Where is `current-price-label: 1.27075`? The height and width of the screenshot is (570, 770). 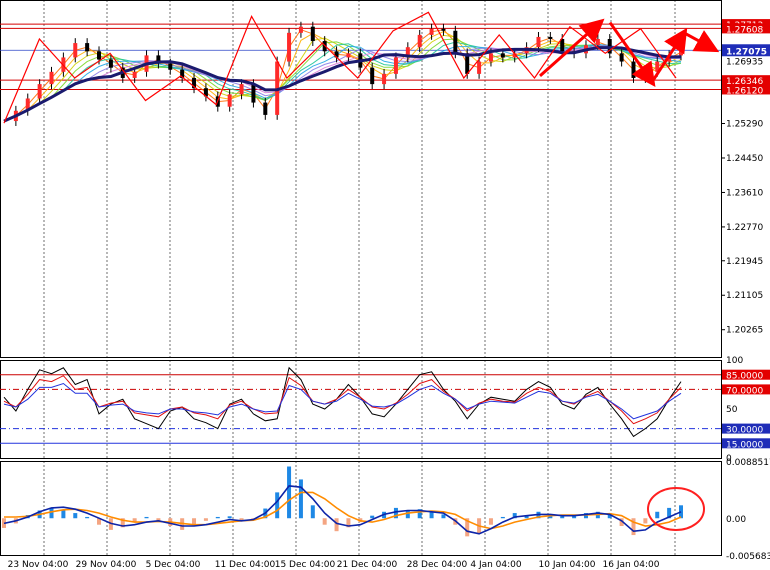 current-price-label: 1.27075 is located at coordinates (746, 52).